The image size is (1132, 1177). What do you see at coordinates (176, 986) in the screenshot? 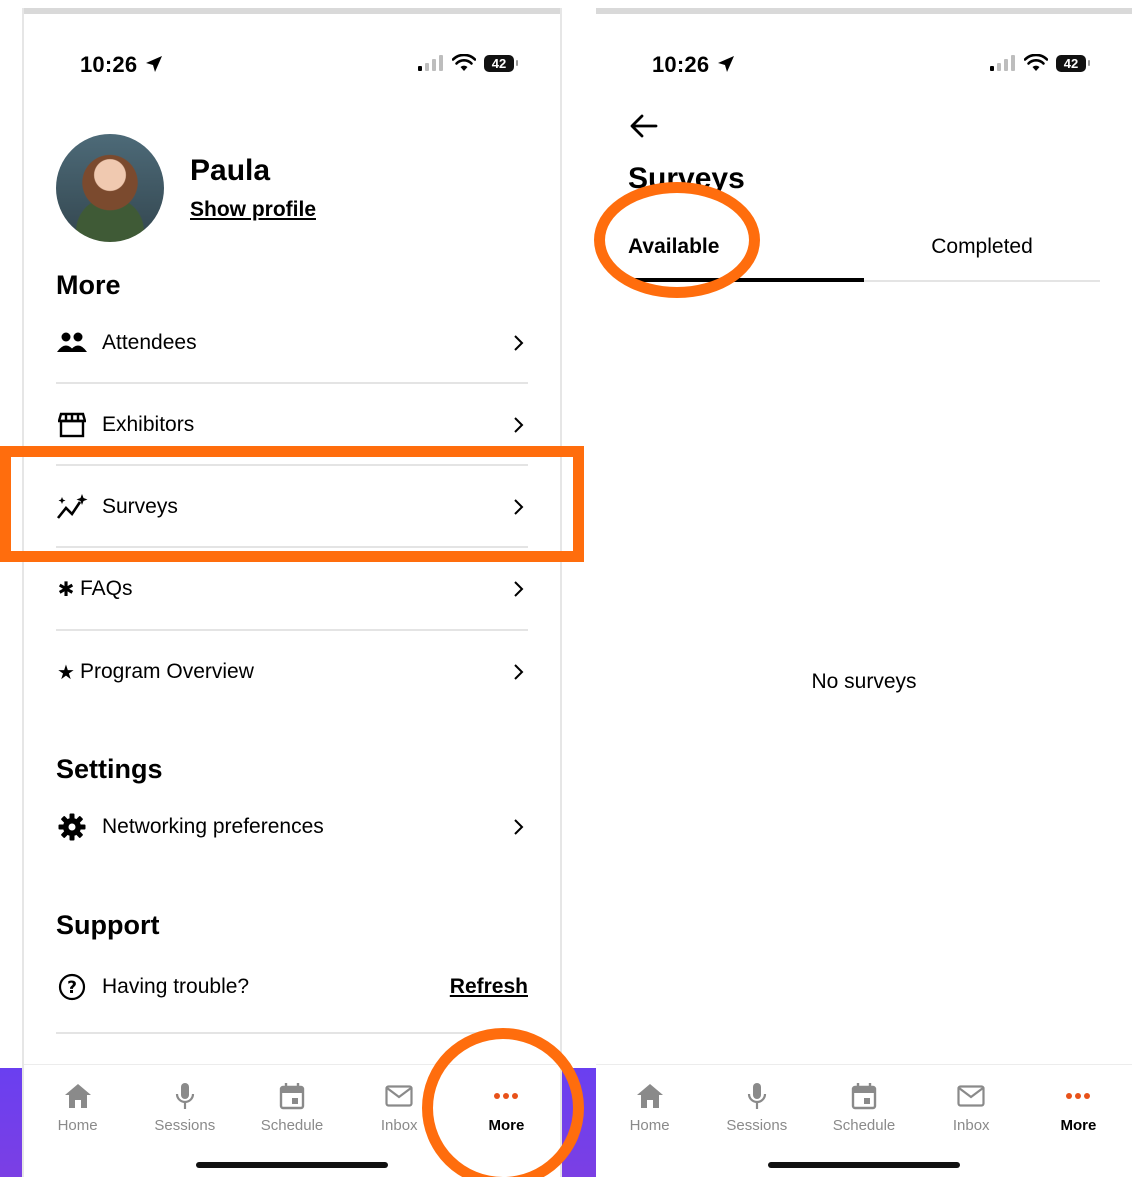
I see `having-trouble-label: Having trouble?` at bounding box center [176, 986].